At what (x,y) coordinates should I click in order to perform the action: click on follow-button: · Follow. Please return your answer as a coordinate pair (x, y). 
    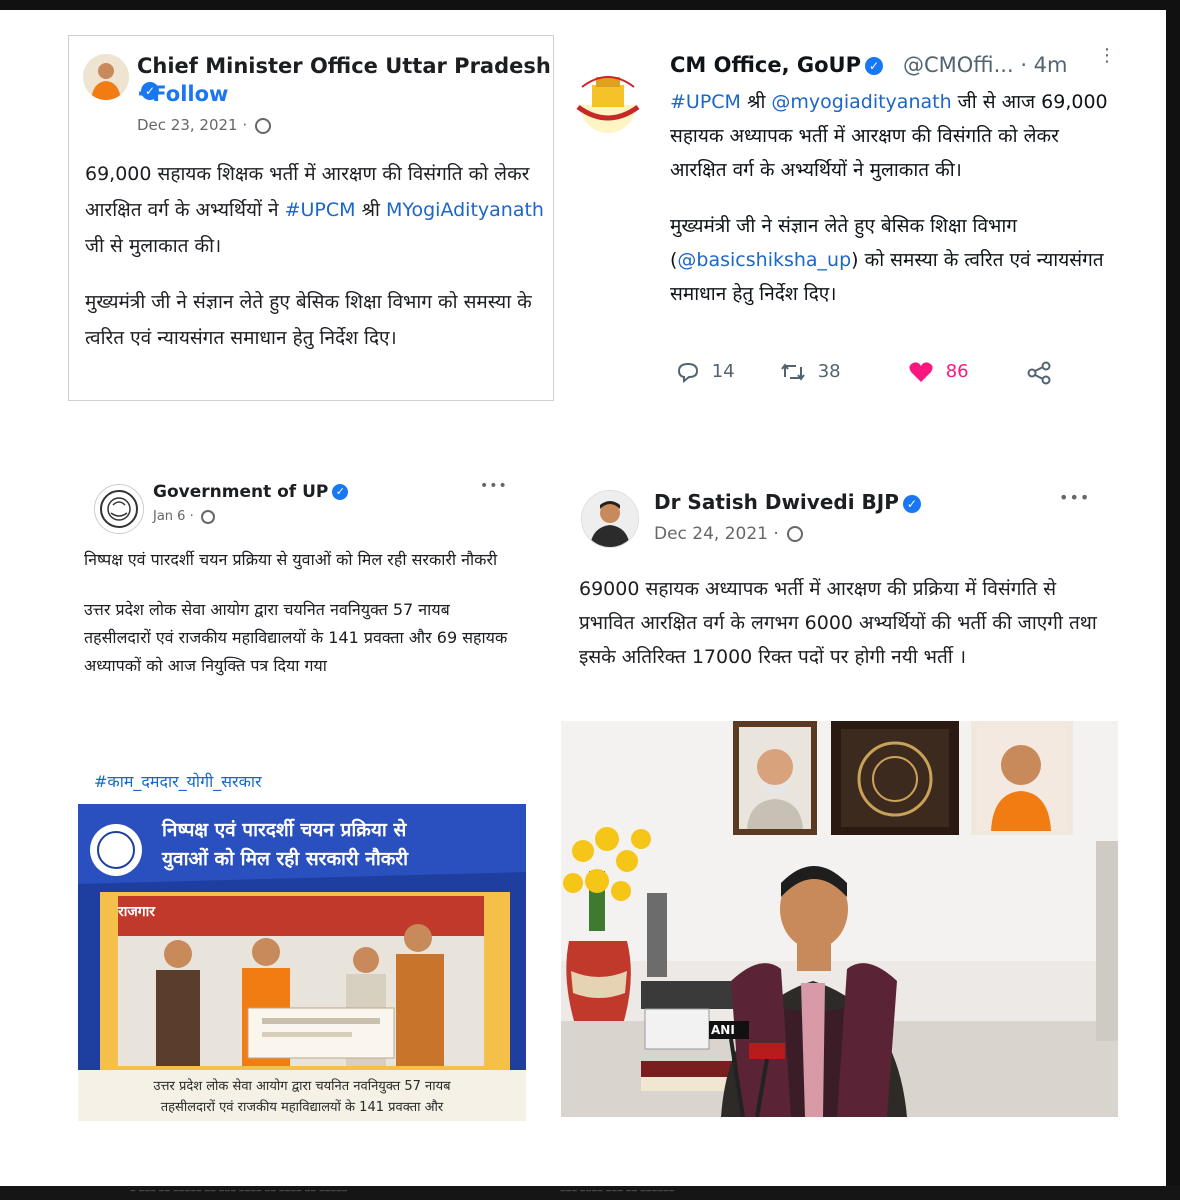
    Looking at the image, I should click on (182, 94).